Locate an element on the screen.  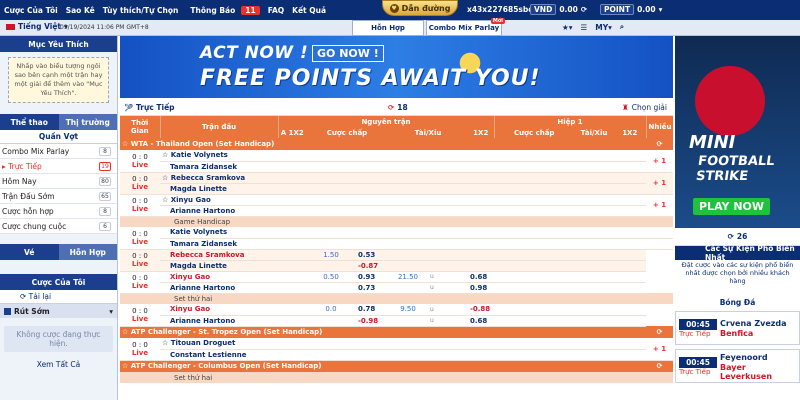
tab-ticket: Vé is located at coordinates (29, 252).